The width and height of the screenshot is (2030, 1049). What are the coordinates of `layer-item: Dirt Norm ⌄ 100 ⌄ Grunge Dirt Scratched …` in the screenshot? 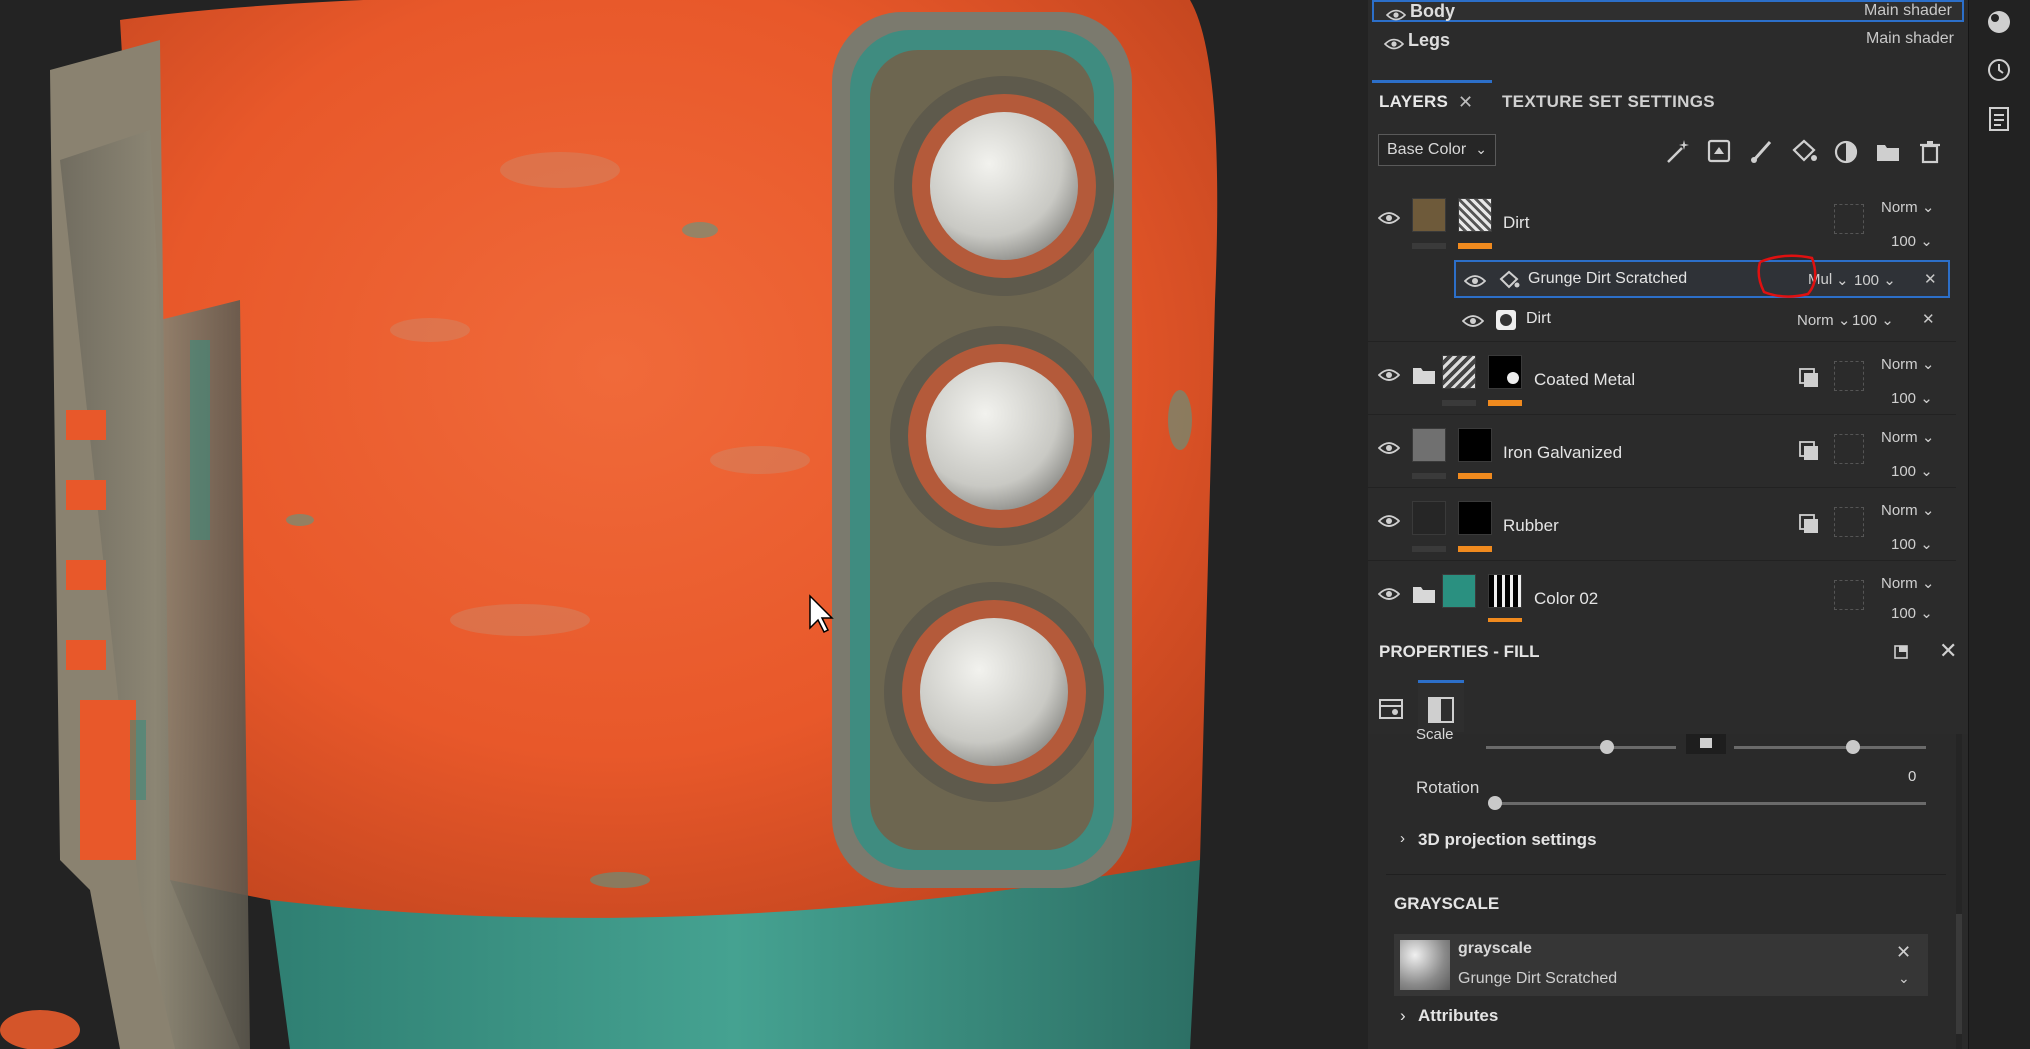 It's located at (1662, 264).